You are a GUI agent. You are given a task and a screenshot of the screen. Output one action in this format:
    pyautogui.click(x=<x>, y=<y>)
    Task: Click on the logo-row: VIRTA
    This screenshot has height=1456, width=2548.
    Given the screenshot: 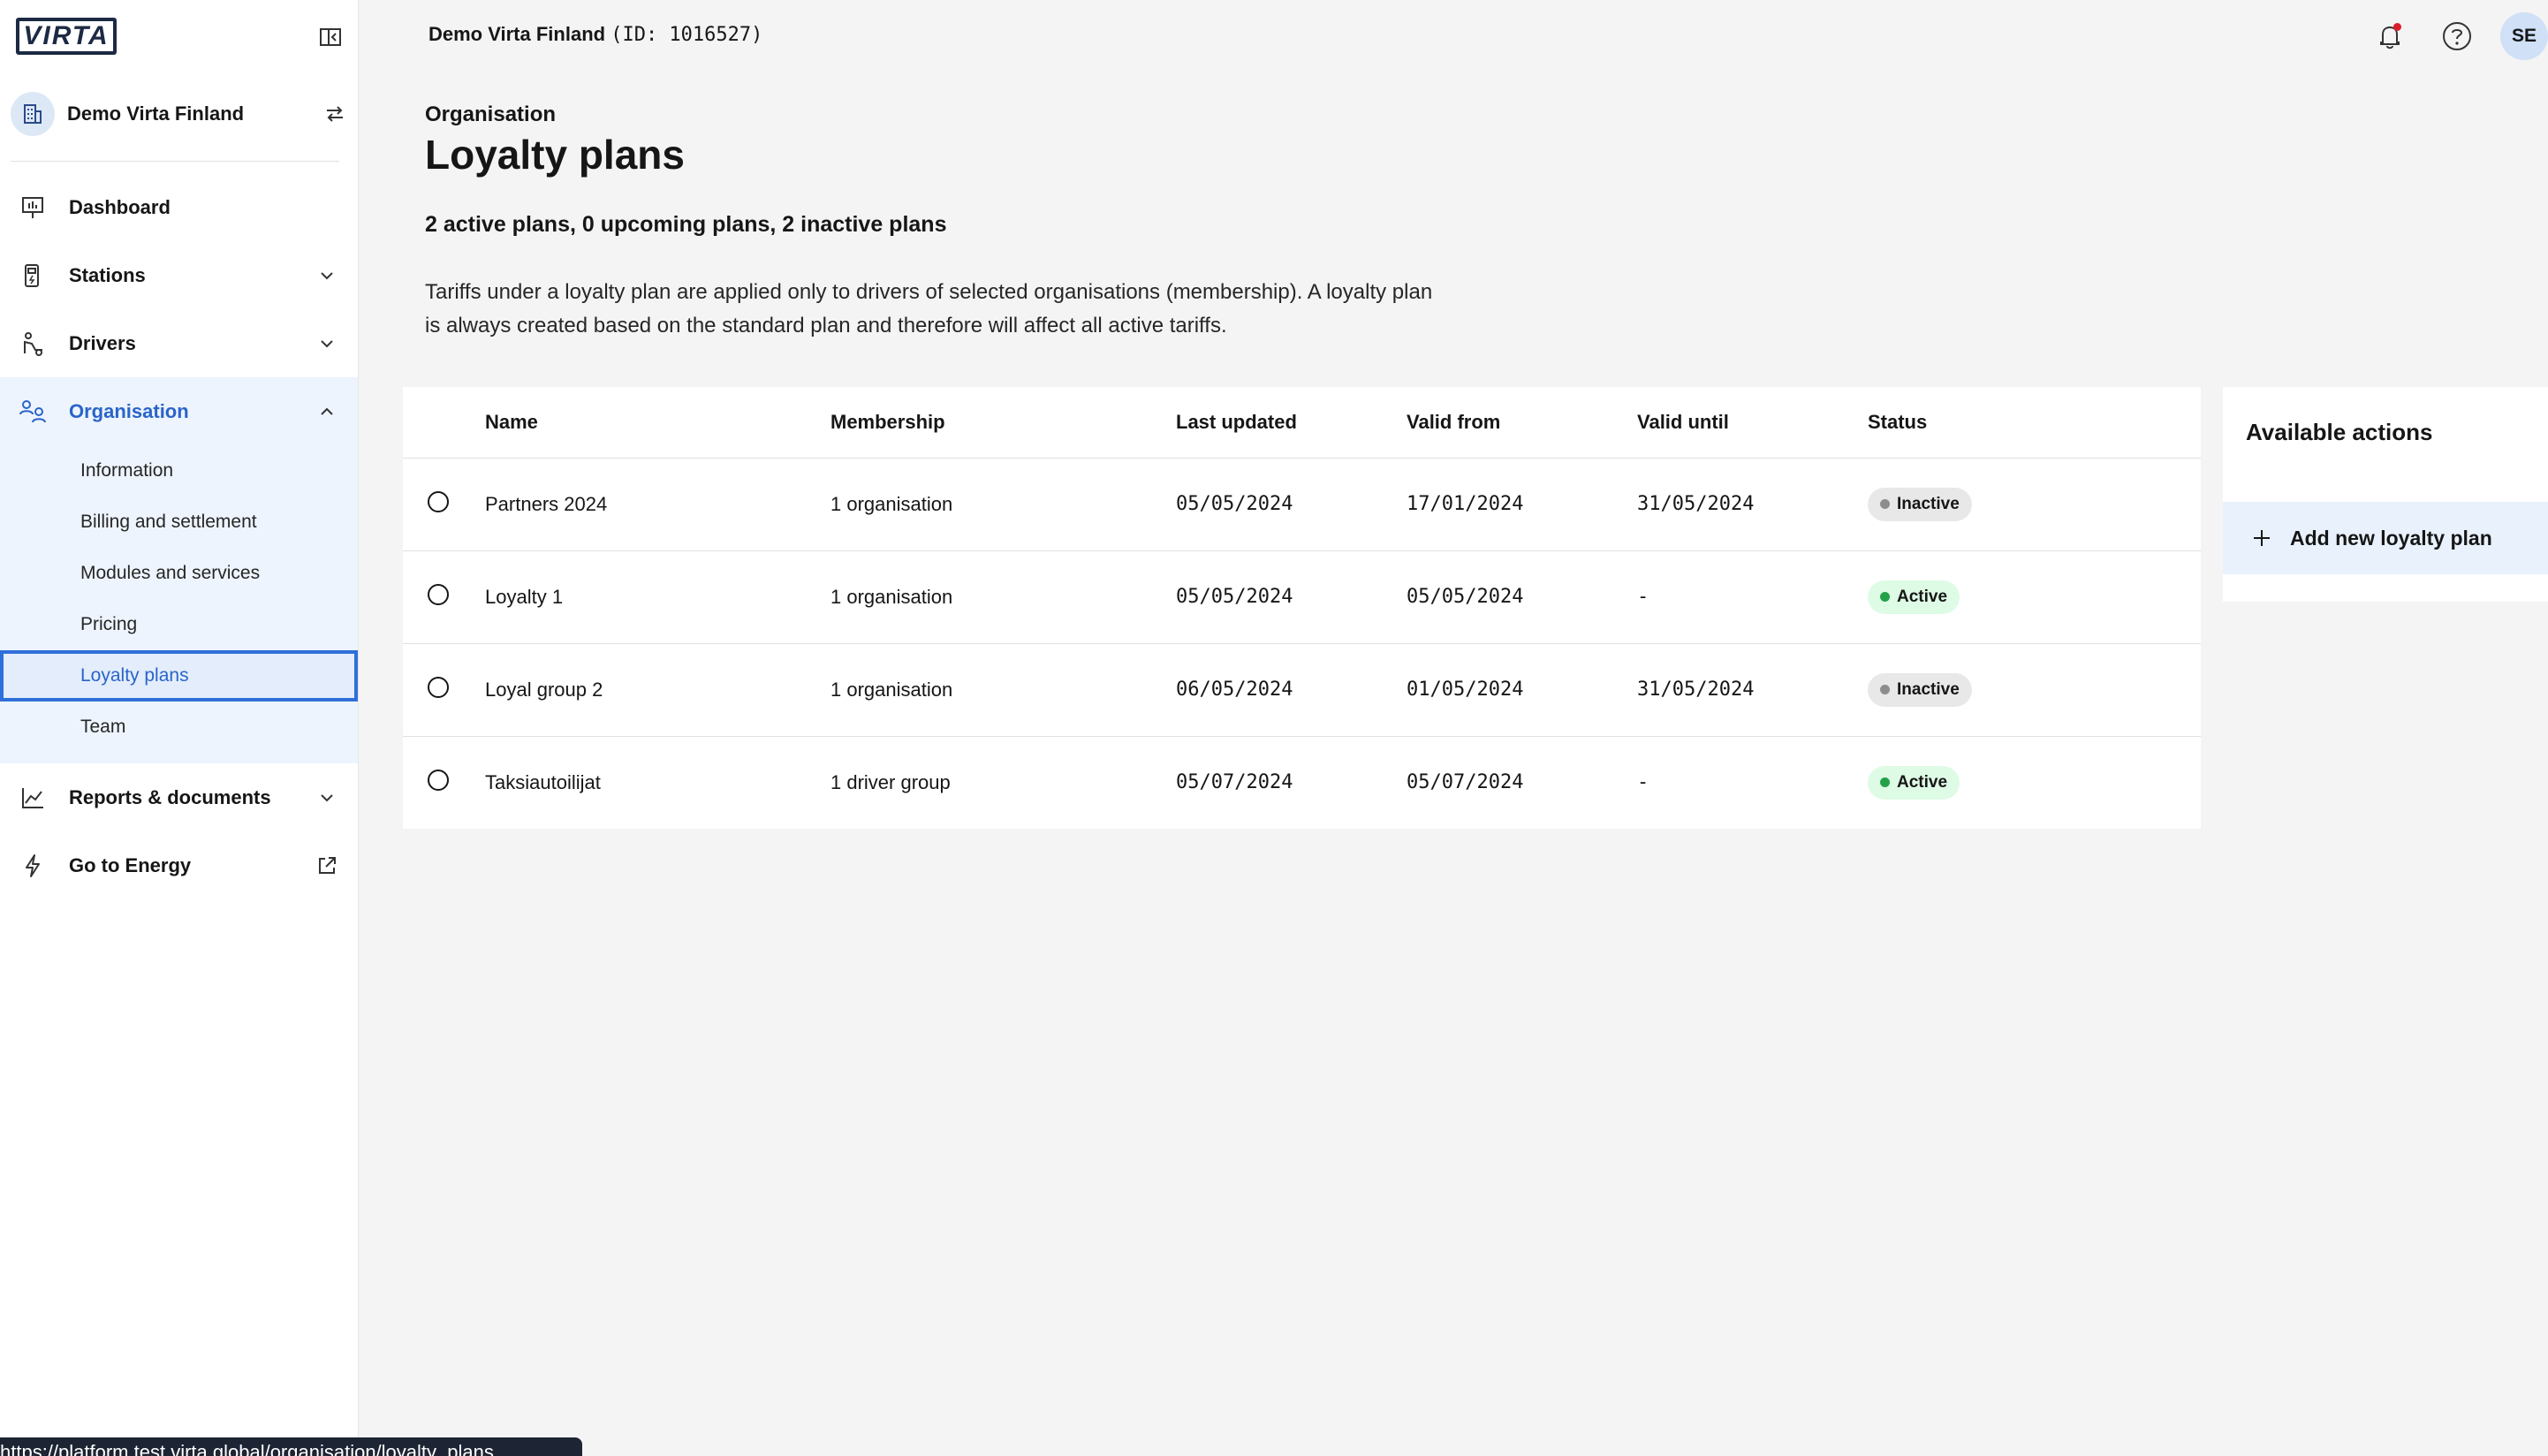 What is the action you would take?
    pyautogui.click(x=179, y=37)
    